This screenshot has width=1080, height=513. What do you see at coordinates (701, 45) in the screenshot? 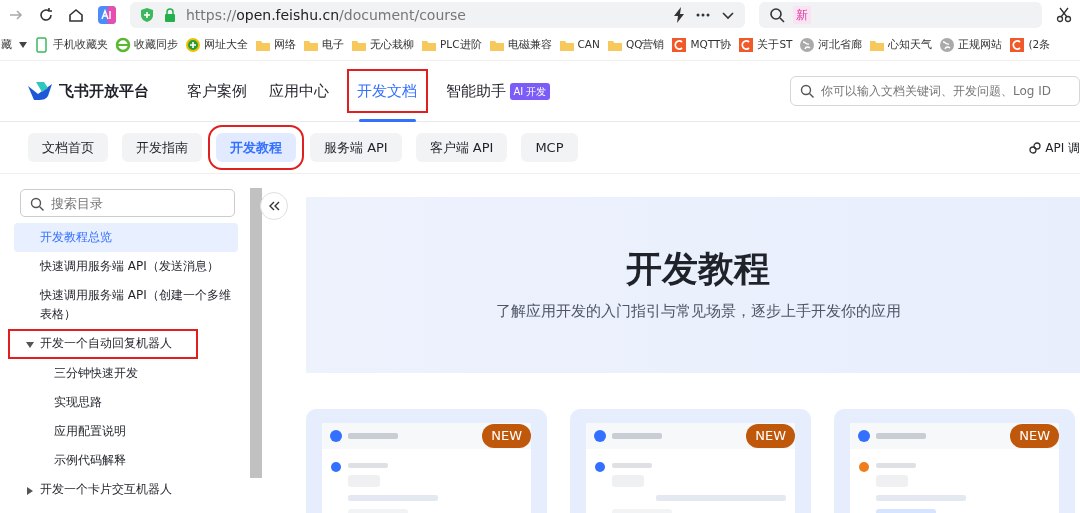
I see `bookmark: MQTT协` at bounding box center [701, 45].